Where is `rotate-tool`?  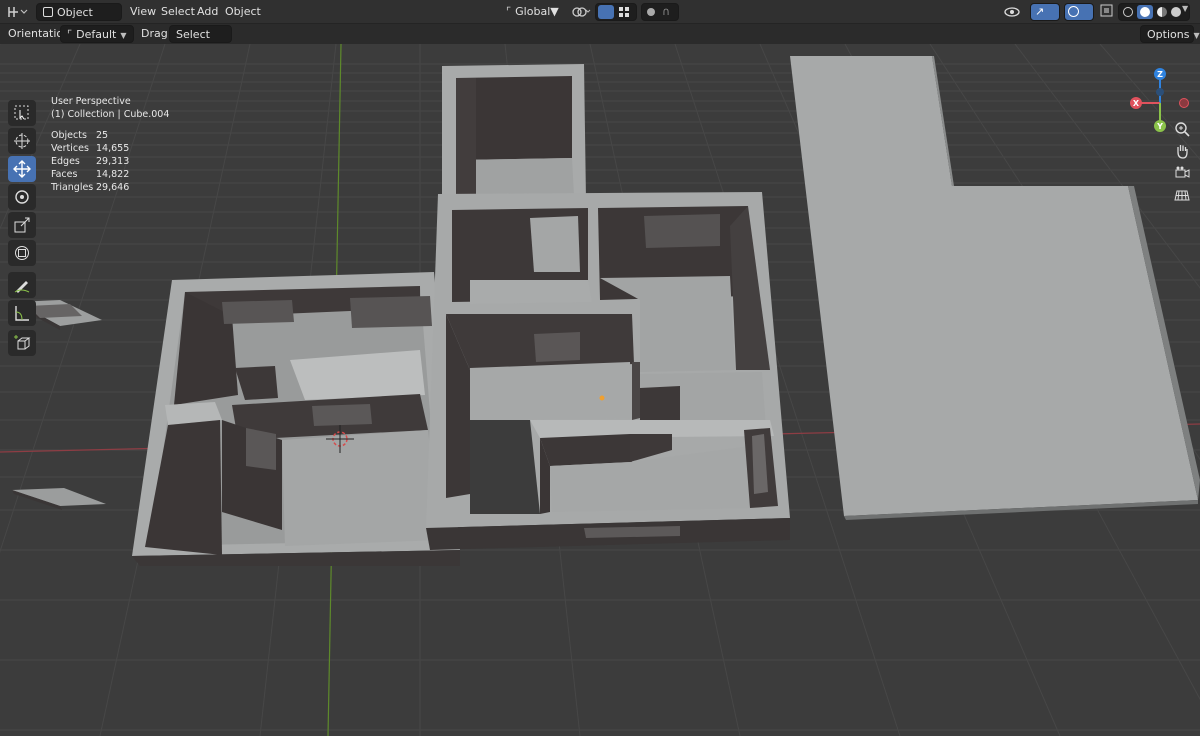 rotate-tool is located at coordinates (22, 197).